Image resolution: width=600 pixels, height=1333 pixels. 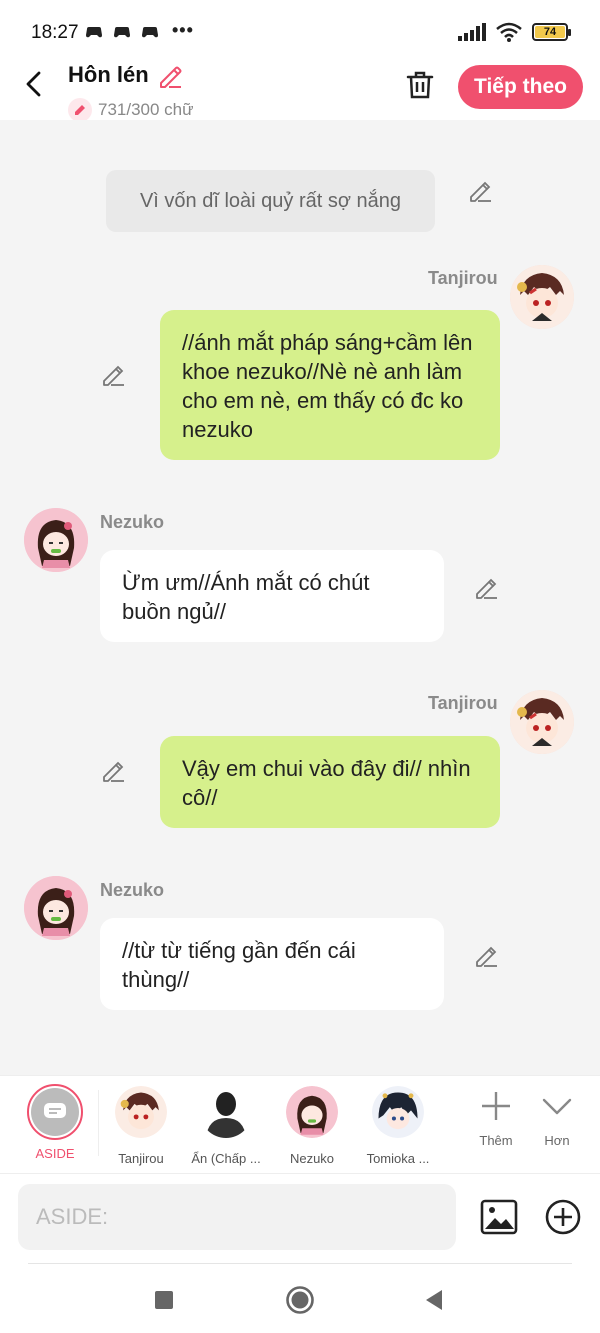 What do you see at coordinates (330, 782) in the screenshot?
I see `message-bubble: Vậy em chui vào đây đi// nhìn cô//` at bounding box center [330, 782].